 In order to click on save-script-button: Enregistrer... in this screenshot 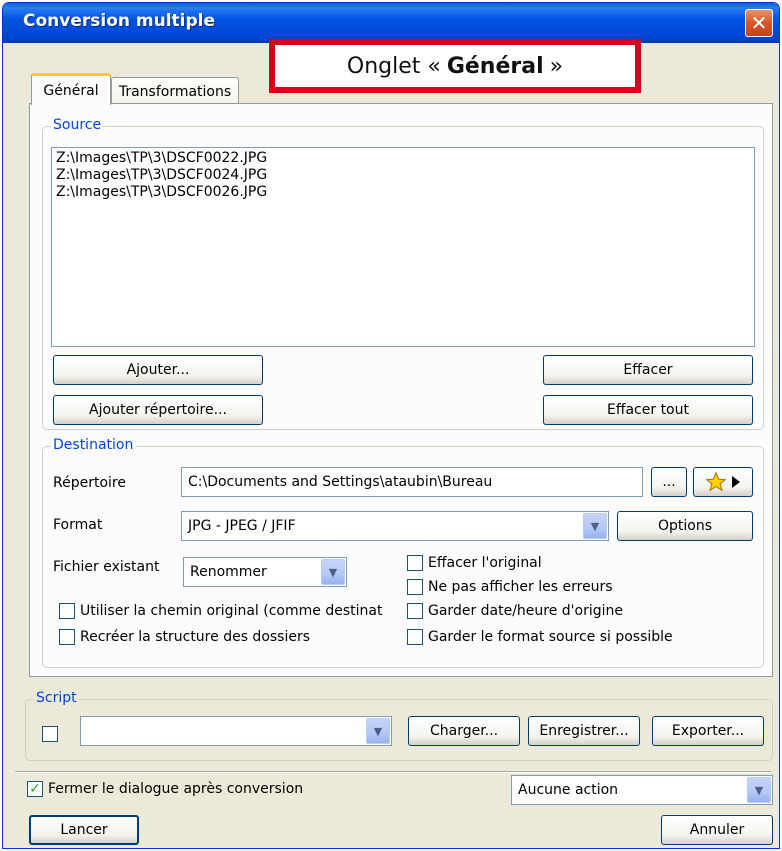, I will do `click(584, 731)`.